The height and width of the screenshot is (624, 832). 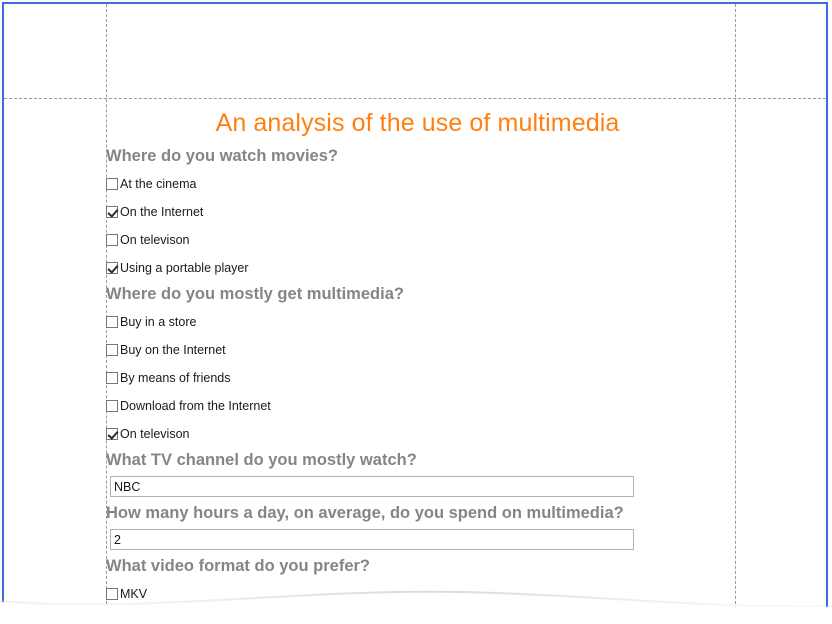 What do you see at coordinates (173, 350) in the screenshot?
I see `option-label: Buy on the Internet` at bounding box center [173, 350].